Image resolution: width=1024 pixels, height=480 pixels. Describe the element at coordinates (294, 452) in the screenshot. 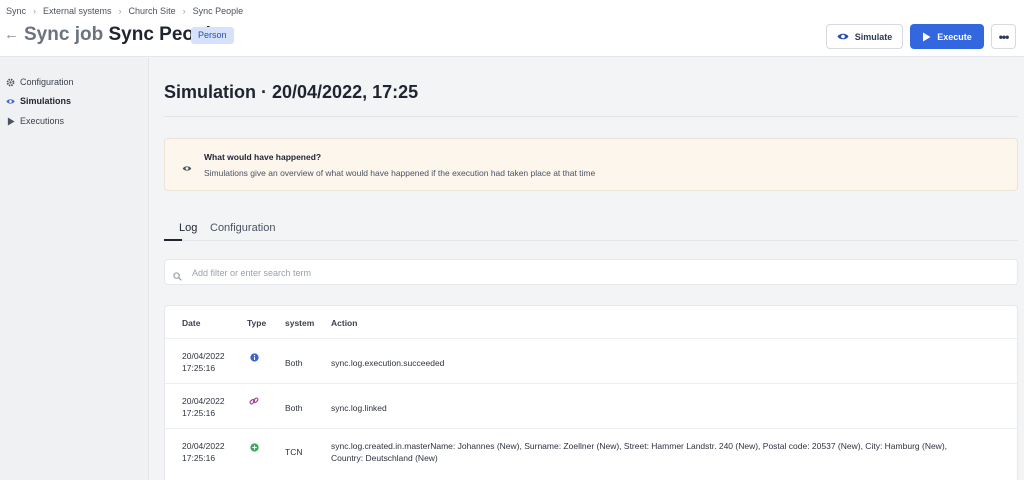

I see `system-cell: TCN` at that location.